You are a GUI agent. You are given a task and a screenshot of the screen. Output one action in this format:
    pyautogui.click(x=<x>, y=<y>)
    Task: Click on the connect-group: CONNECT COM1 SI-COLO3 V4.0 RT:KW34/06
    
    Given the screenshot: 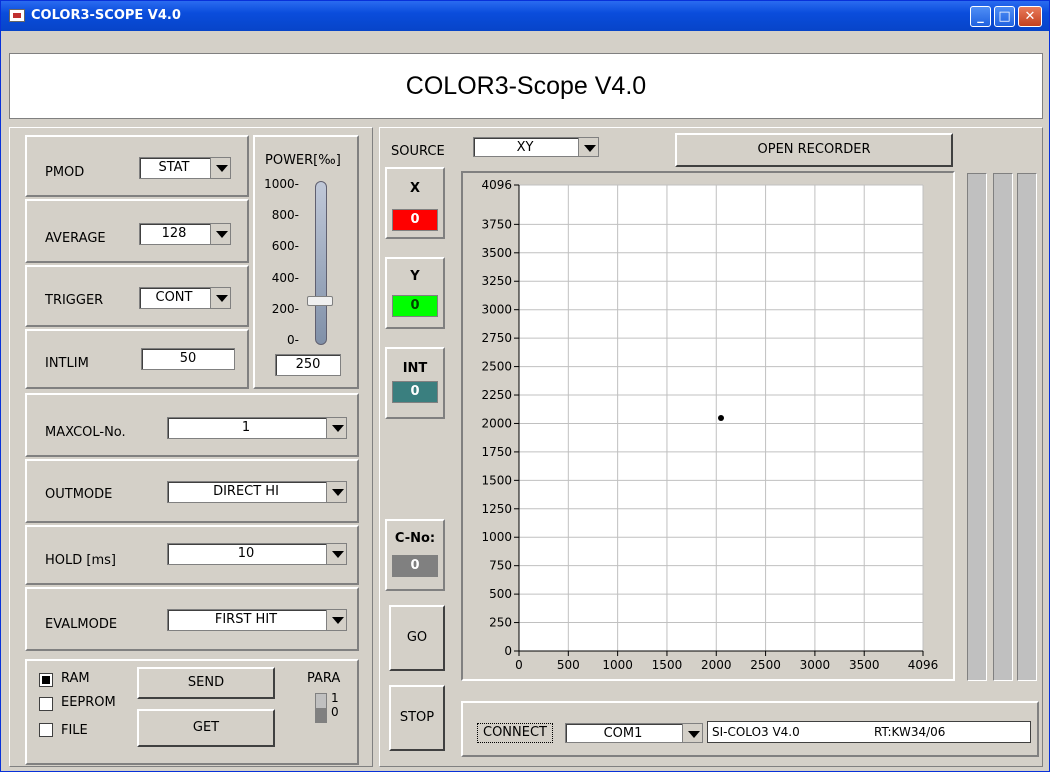 What is the action you would take?
    pyautogui.click(x=750, y=729)
    